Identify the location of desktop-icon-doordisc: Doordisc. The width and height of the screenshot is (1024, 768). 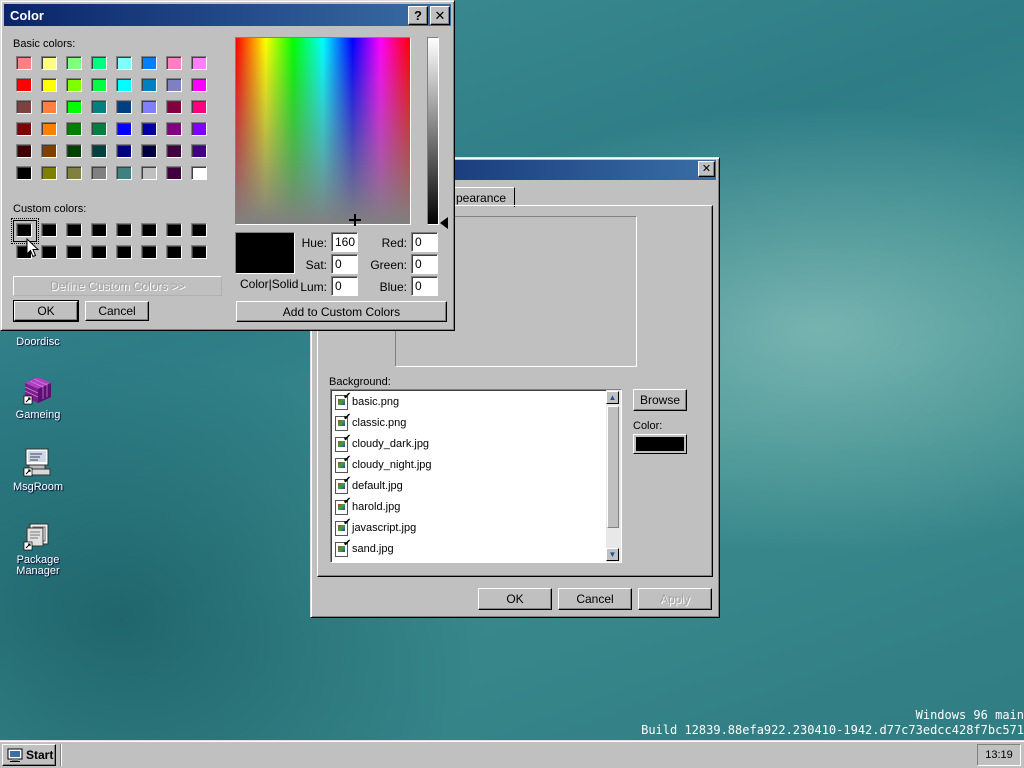
(38, 342).